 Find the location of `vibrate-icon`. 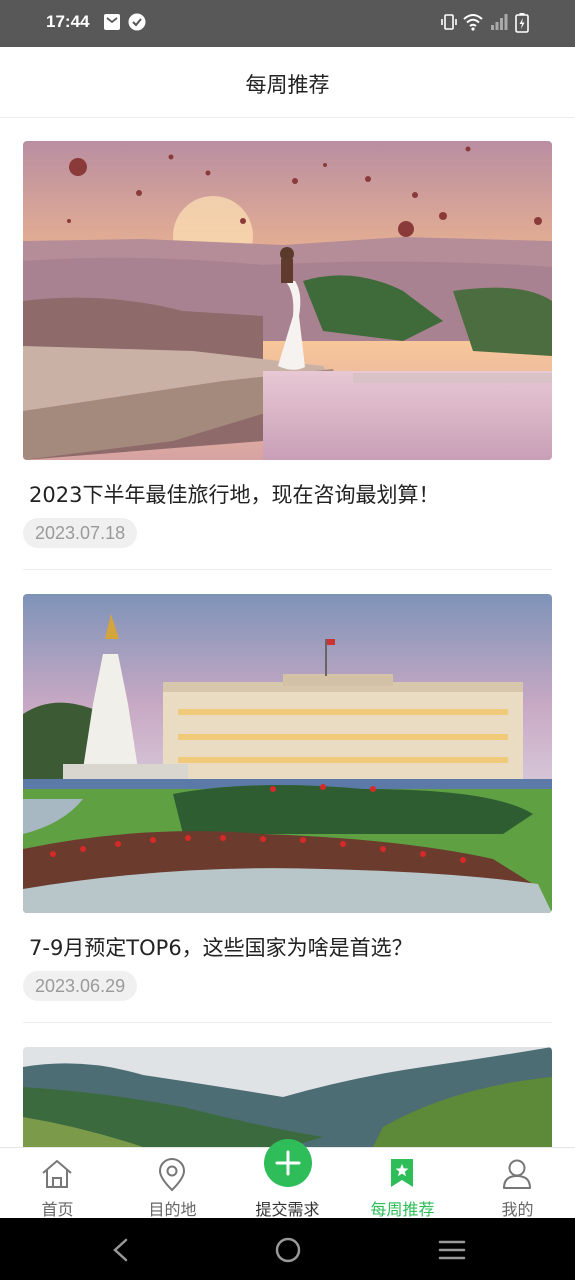

vibrate-icon is located at coordinates (449, 22).